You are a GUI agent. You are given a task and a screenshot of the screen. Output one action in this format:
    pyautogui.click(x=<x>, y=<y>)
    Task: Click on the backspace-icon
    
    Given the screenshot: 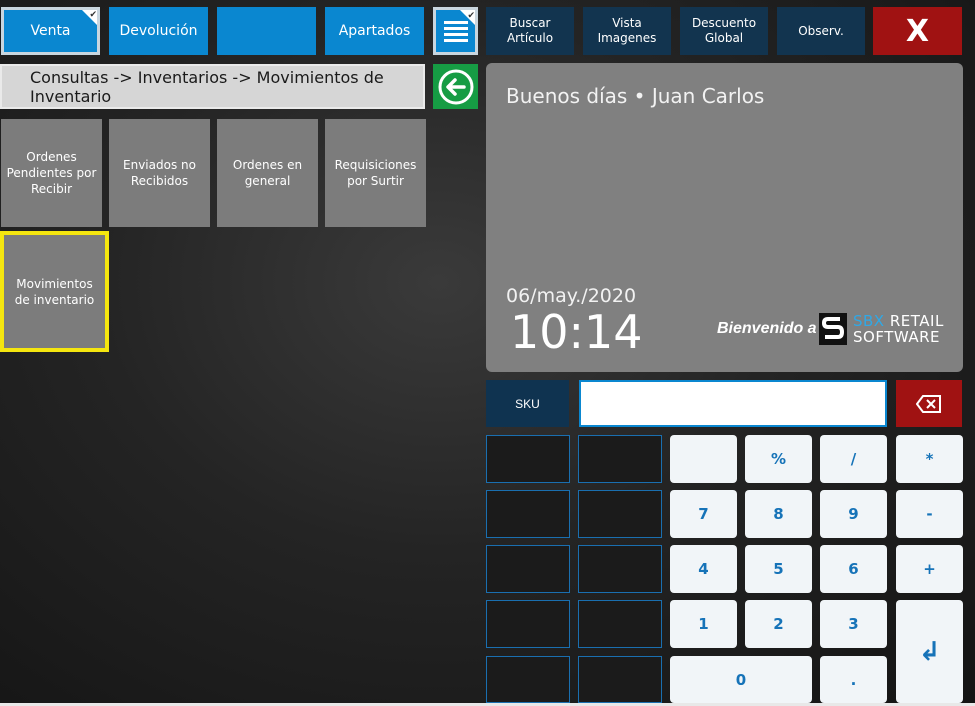 What is the action you would take?
    pyautogui.click(x=928, y=403)
    